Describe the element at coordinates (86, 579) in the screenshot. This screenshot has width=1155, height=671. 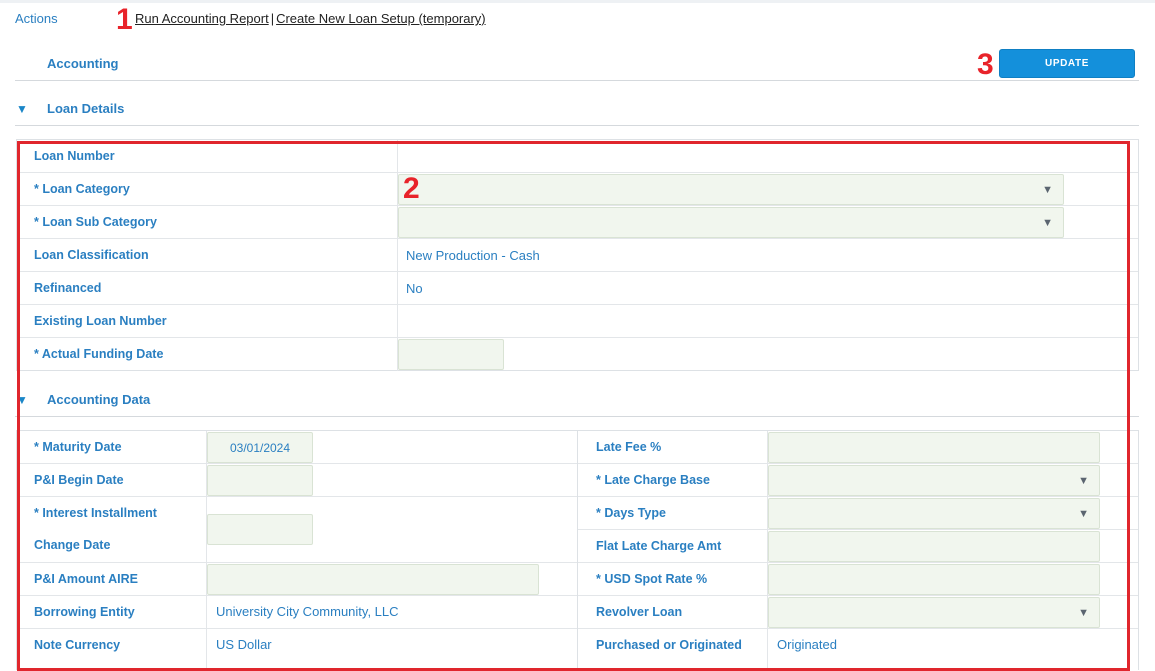
I see `pi-amount-aire-label: P&I Amount AIRE` at that location.